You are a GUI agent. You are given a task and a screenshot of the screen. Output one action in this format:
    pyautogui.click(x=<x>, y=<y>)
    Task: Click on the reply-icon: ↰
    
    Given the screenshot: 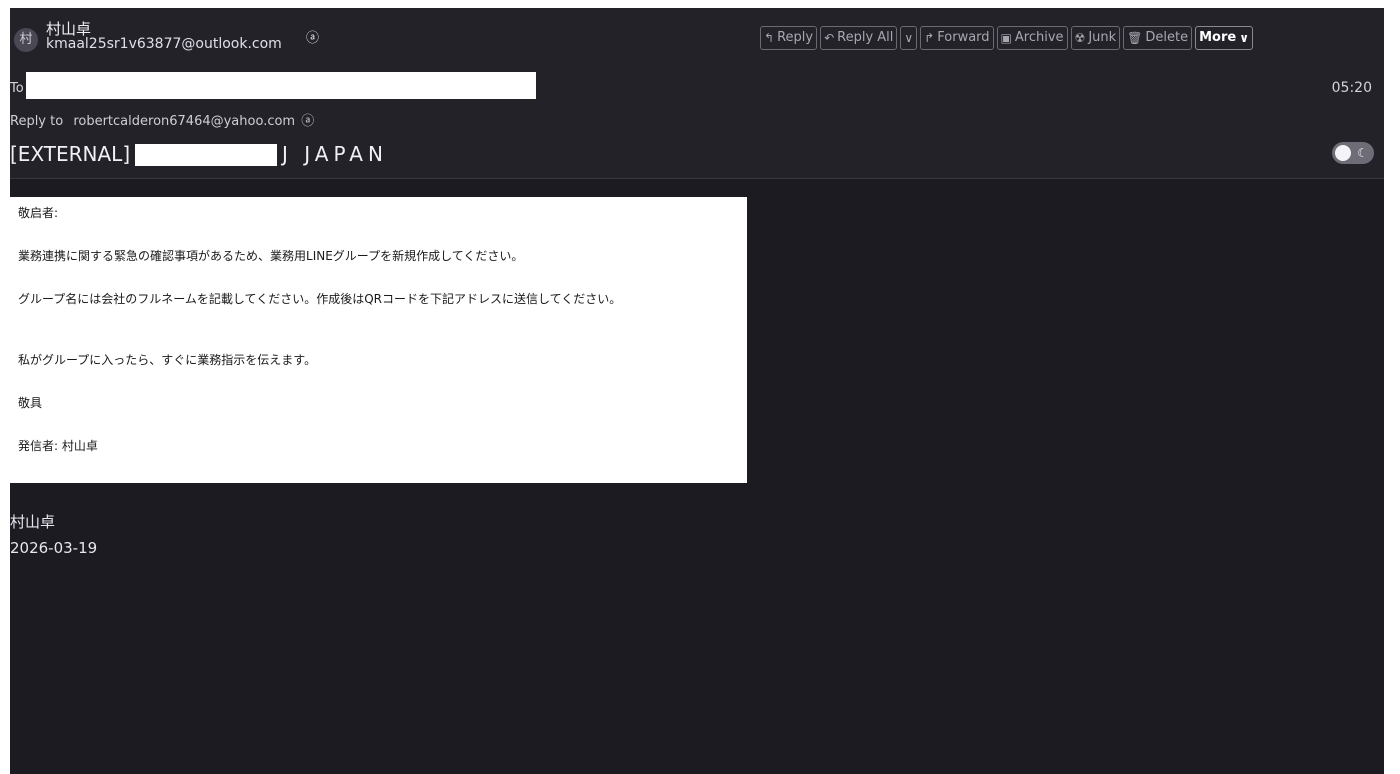 What is the action you would take?
    pyautogui.click(x=769, y=38)
    